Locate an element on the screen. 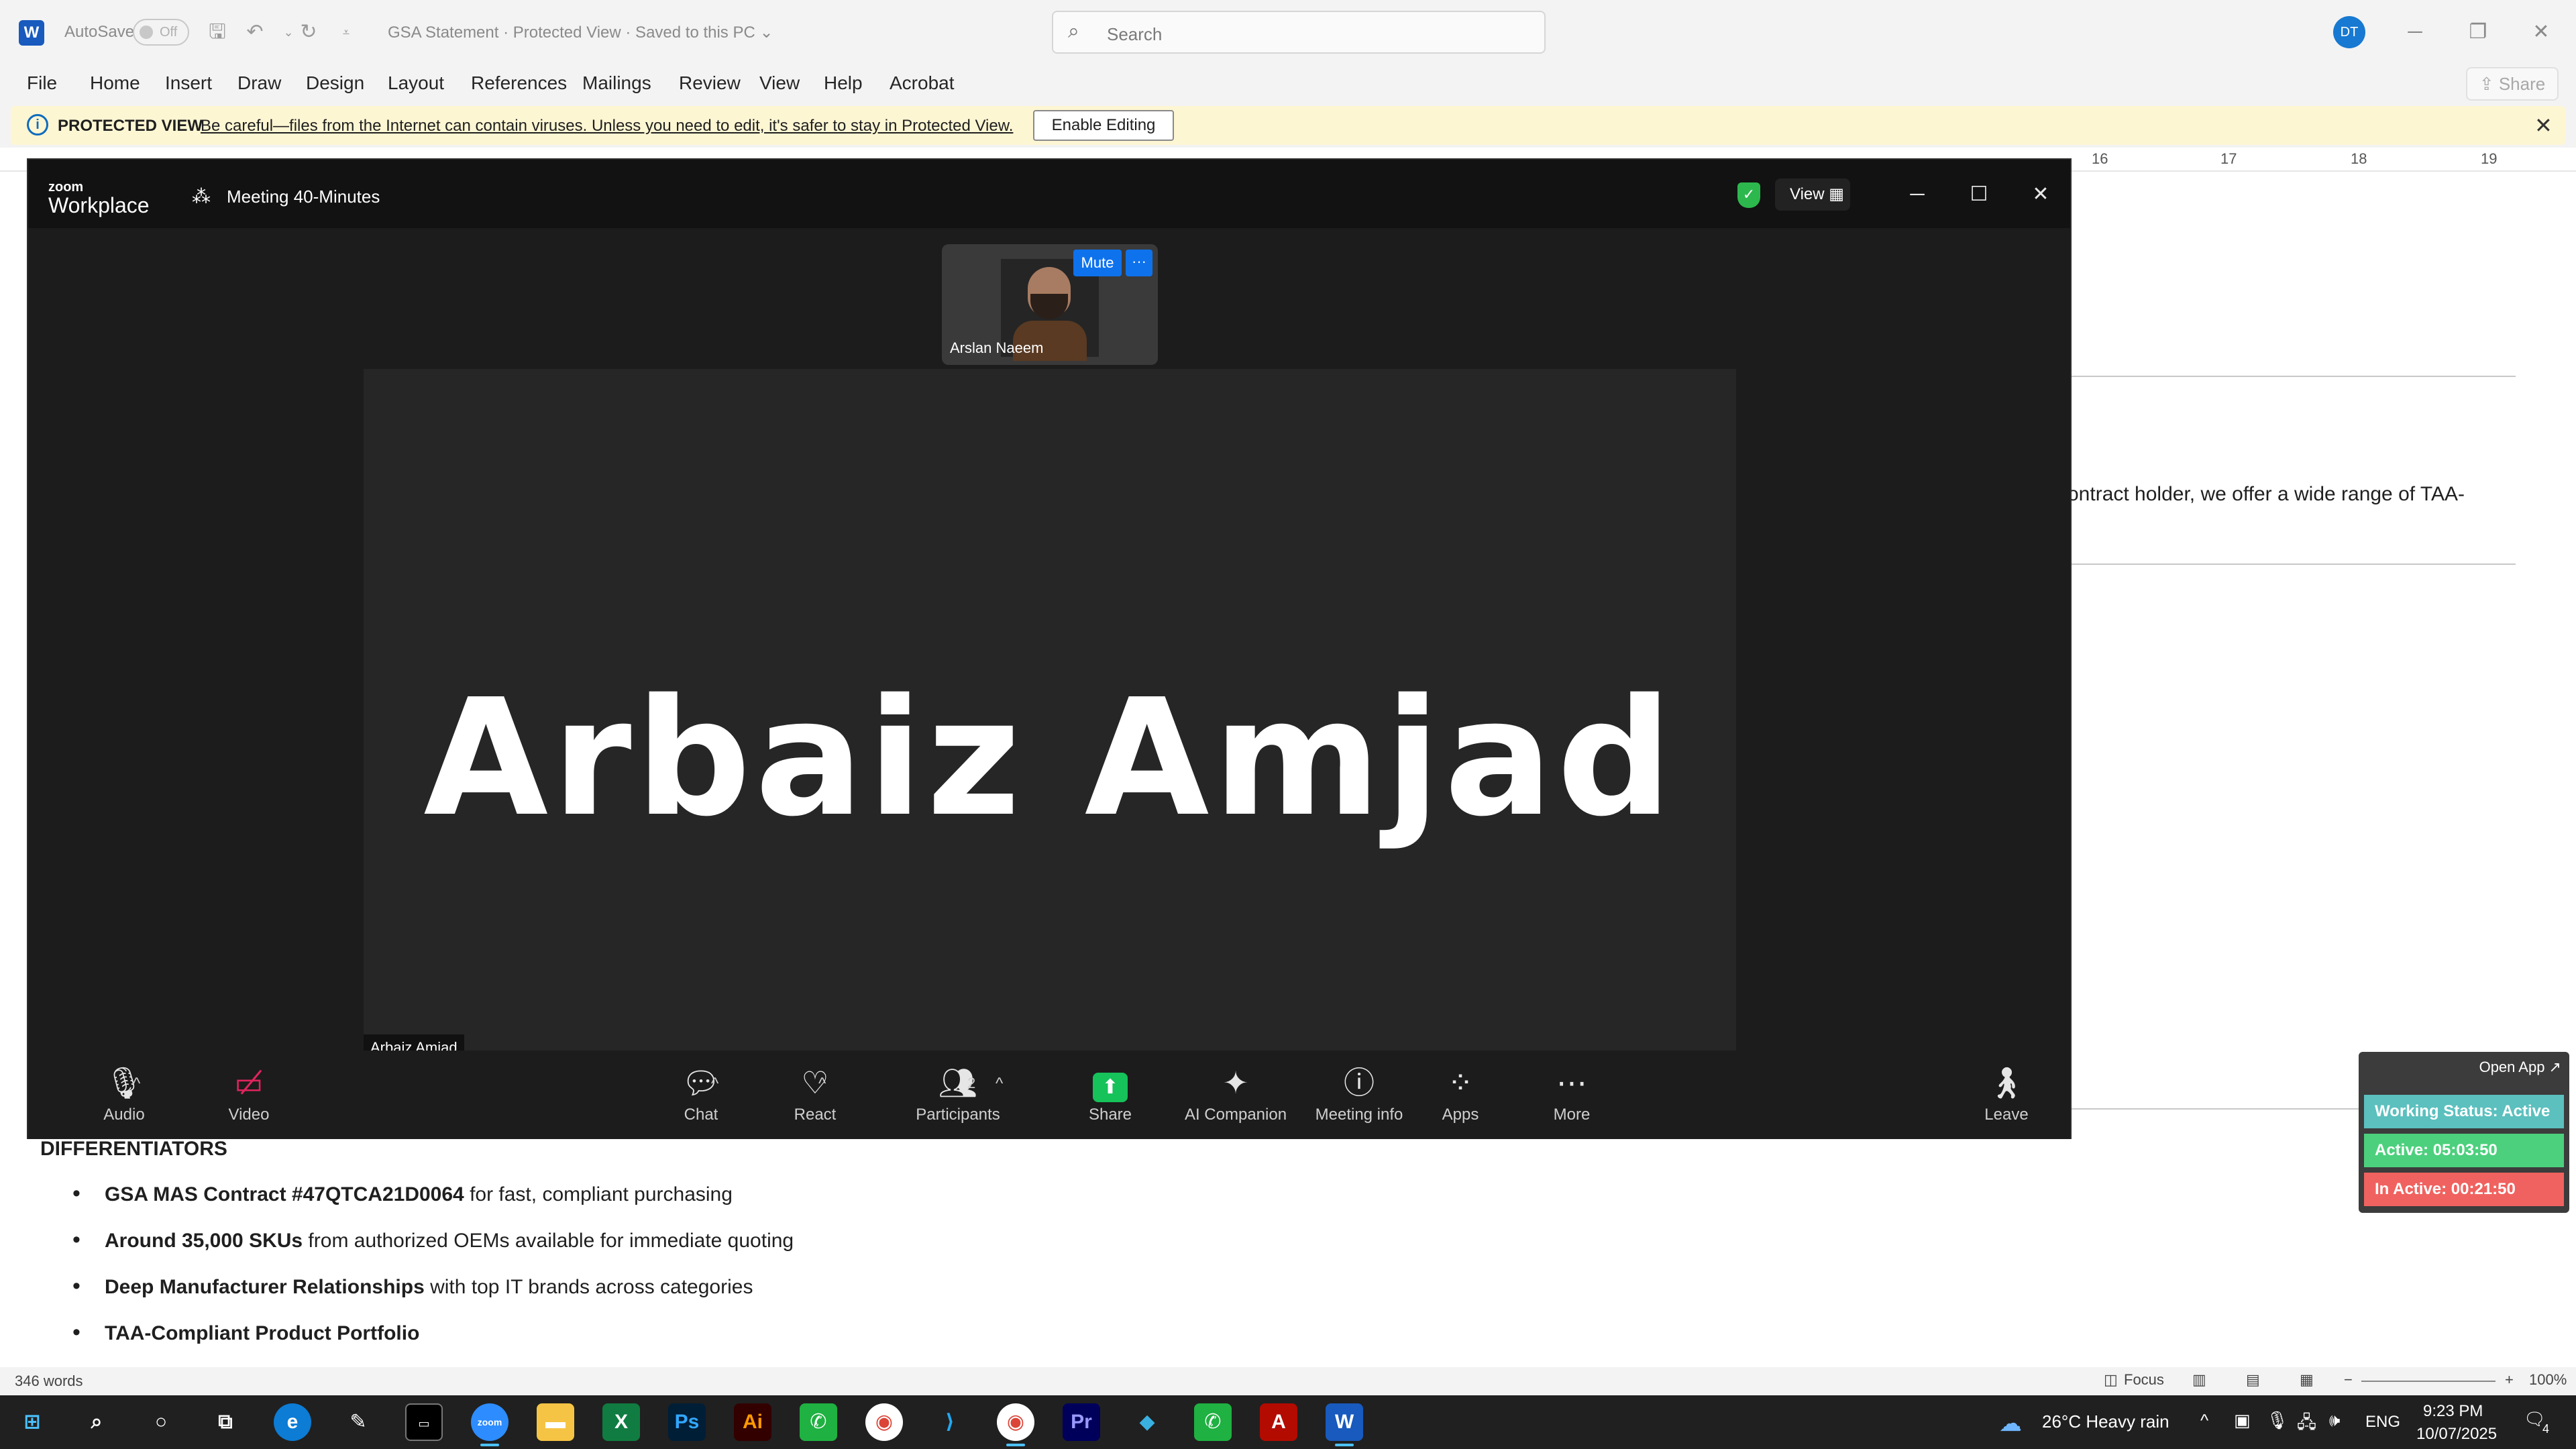 The image size is (2576, 1449). cortana-icon: ○ is located at coordinates (161, 1422).